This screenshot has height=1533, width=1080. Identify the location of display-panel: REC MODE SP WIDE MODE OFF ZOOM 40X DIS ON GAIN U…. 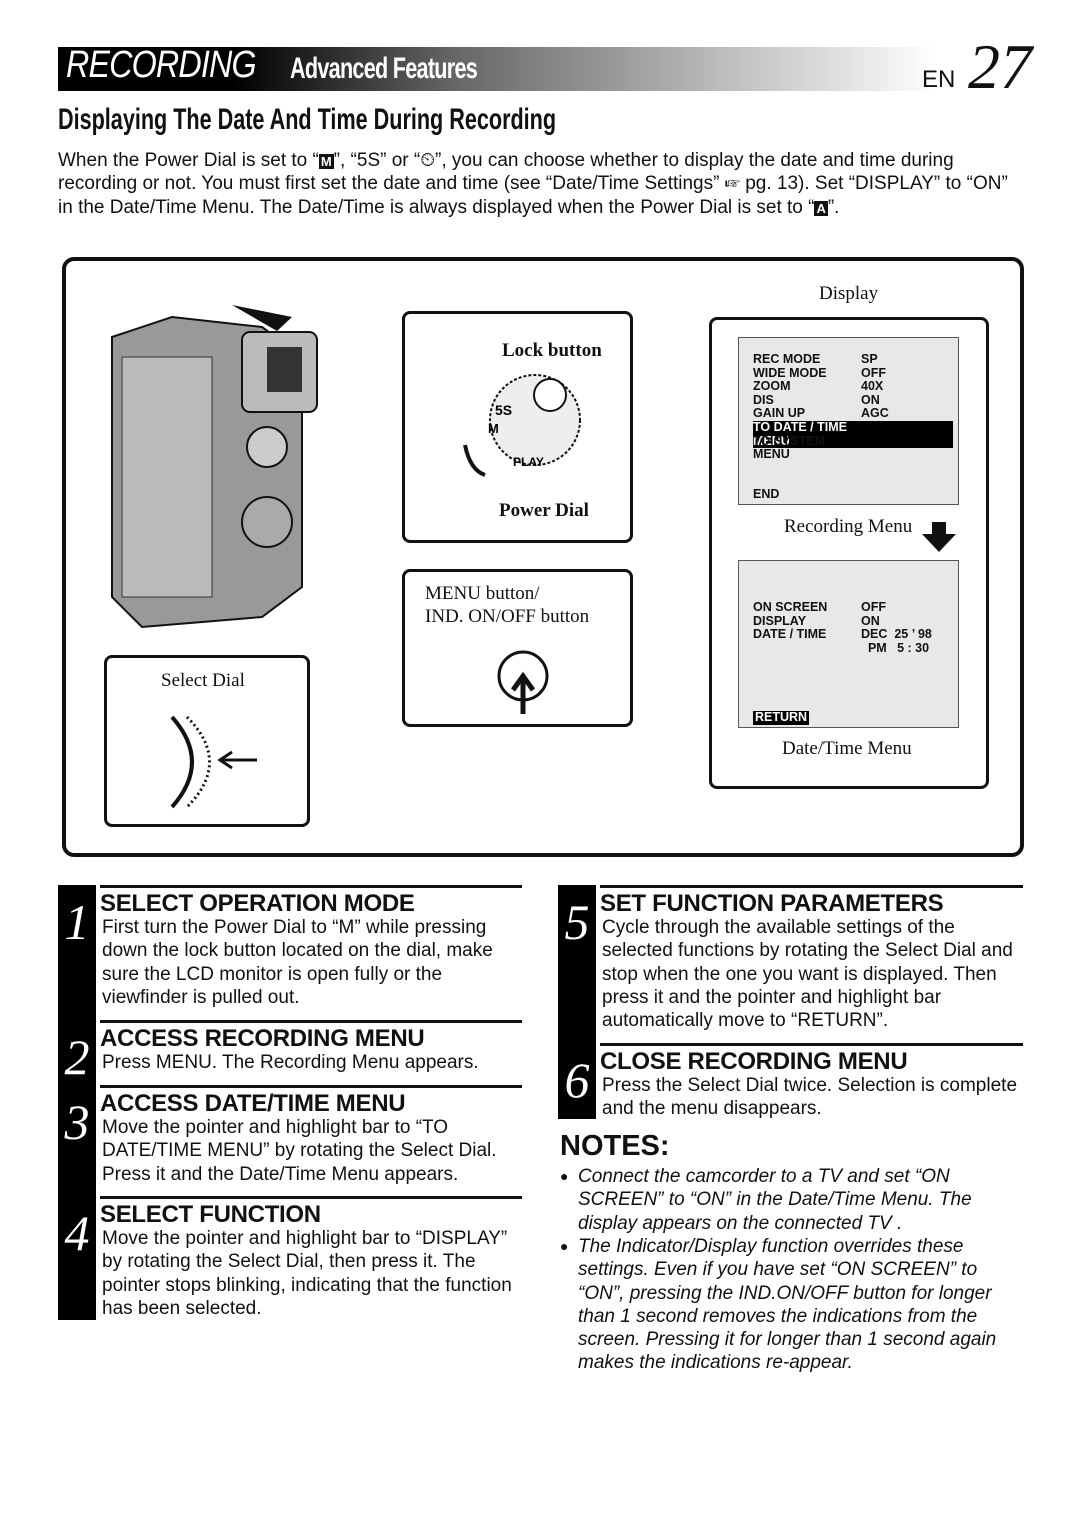
(849, 553).